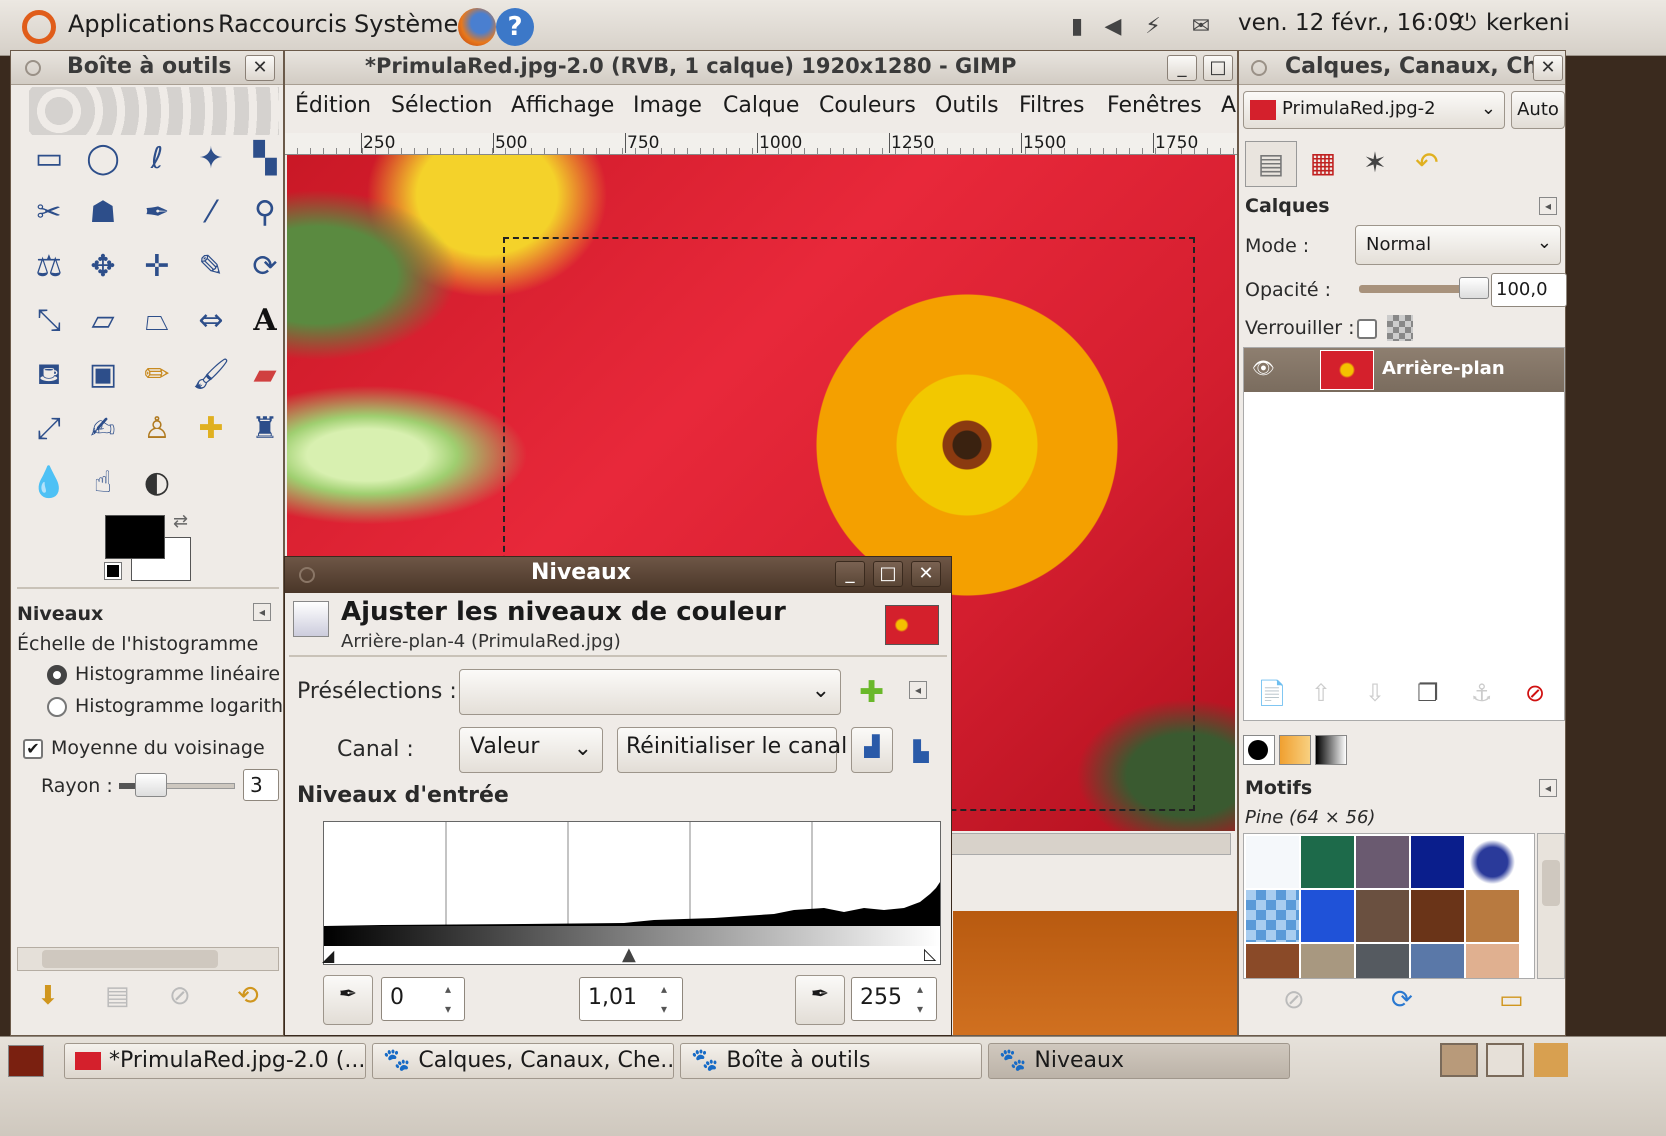 This screenshot has height=1136, width=1666. Describe the element at coordinates (831, 1061) in the screenshot. I see `task-toolbox: 🐾 Boîte à outils` at that location.